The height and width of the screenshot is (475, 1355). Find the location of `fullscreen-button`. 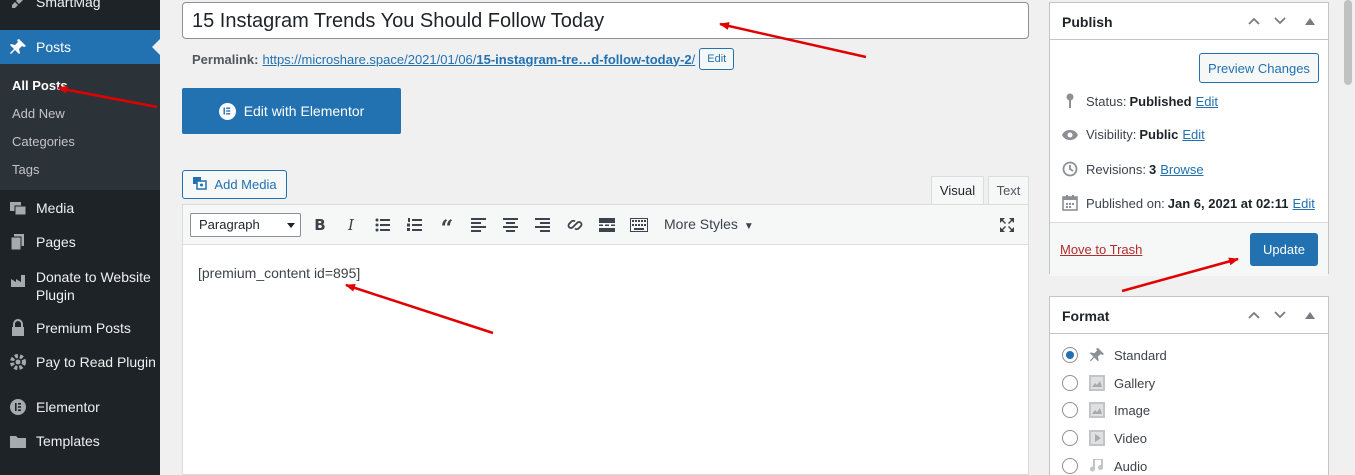

fullscreen-button is located at coordinates (1007, 225).